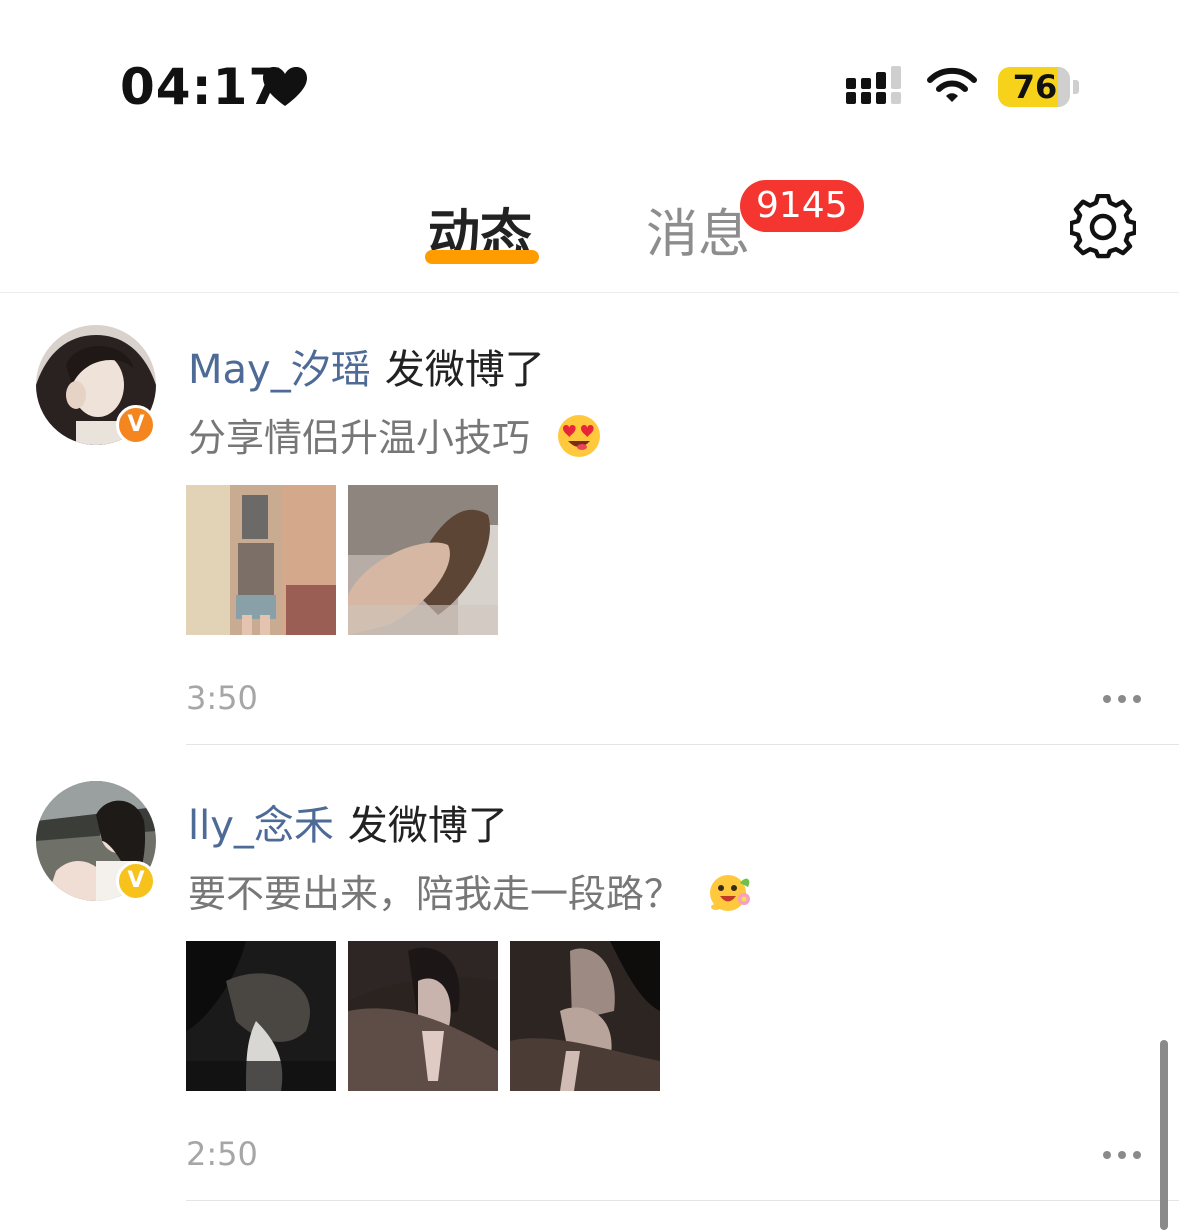 This screenshot has width=1179, height=1230. What do you see at coordinates (589, 70) in the screenshot?
I see `status-bar: 04:17 76` at bounding box center [589, 70].